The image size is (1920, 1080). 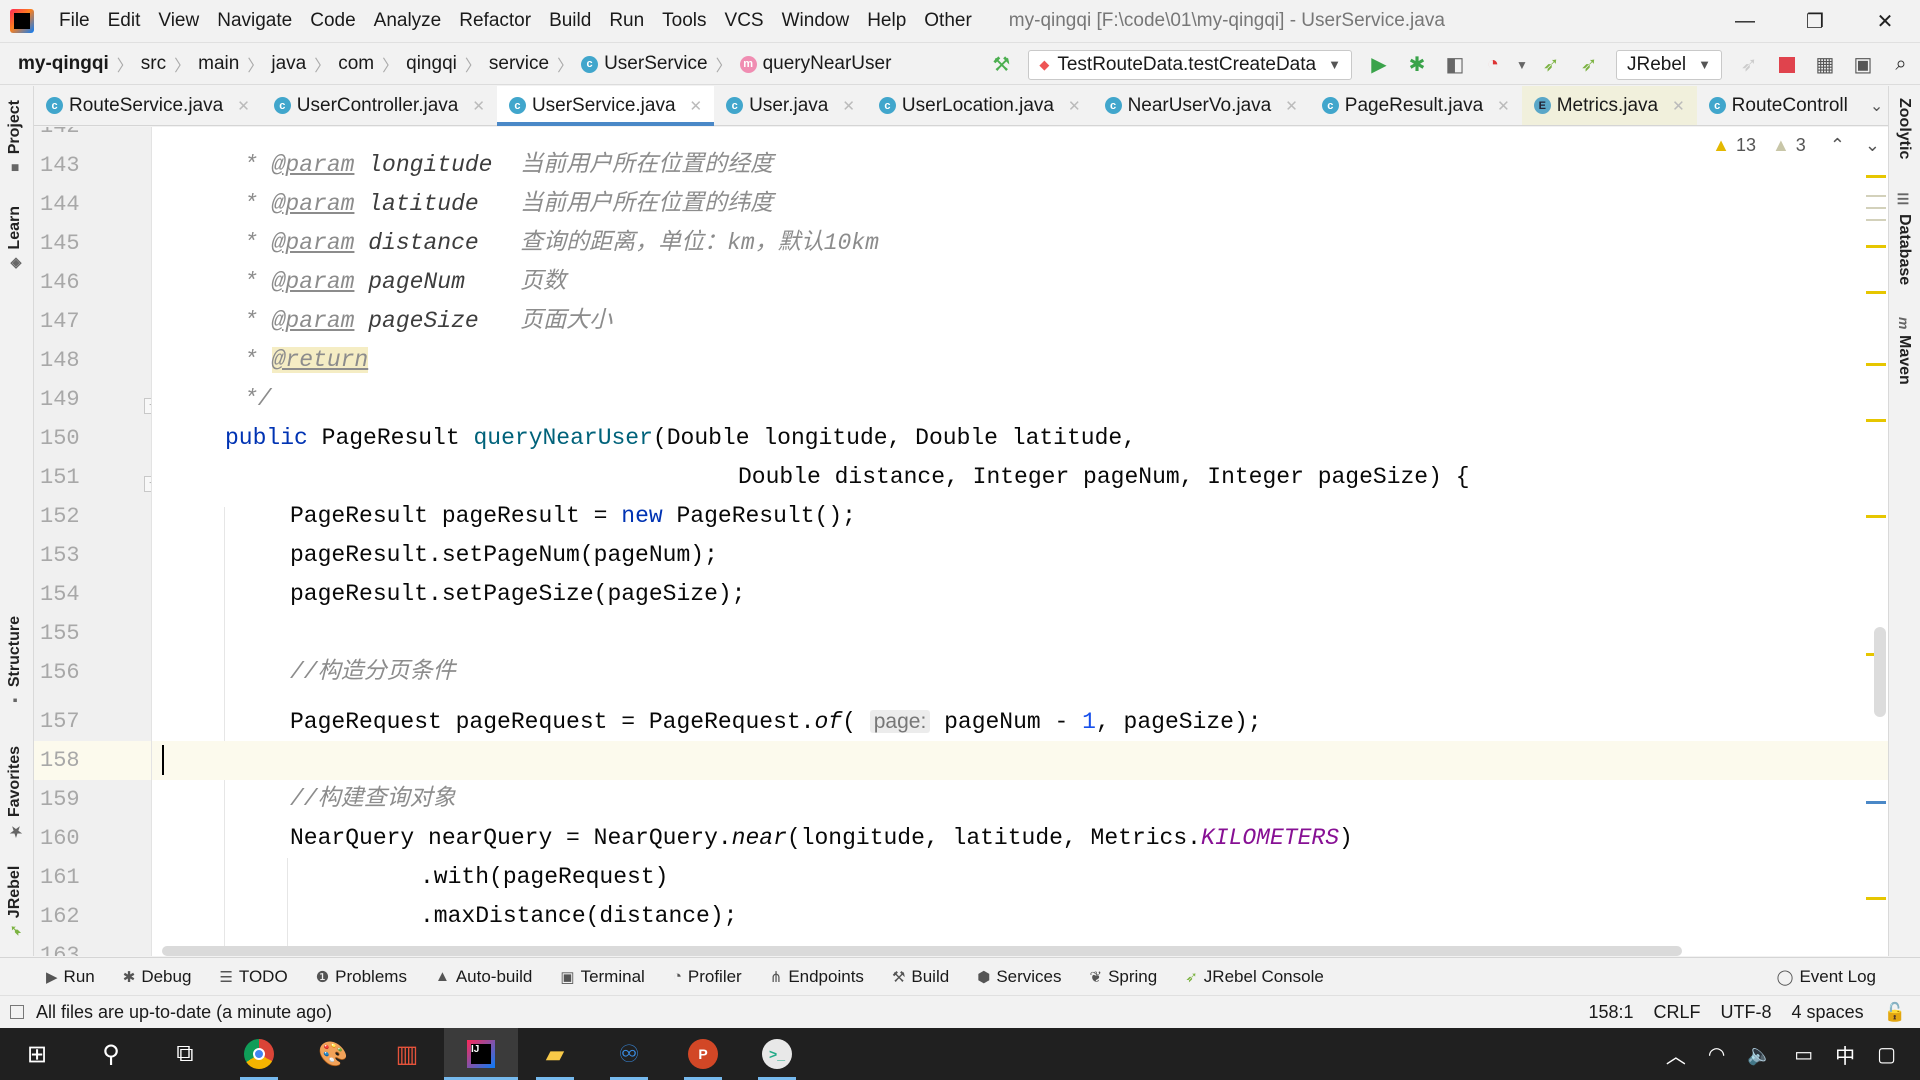 What do you see at coordinates (15, 665) in the screenshot?
I see `tool-window-structure: ▪ Structure` at bounding box center [15, 665].